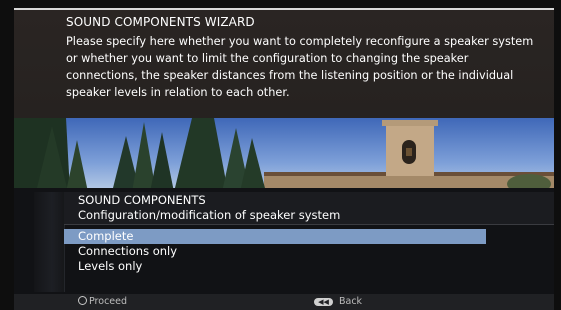  I want to click on back-hint: ◀◀ Back, so click(338, 301).